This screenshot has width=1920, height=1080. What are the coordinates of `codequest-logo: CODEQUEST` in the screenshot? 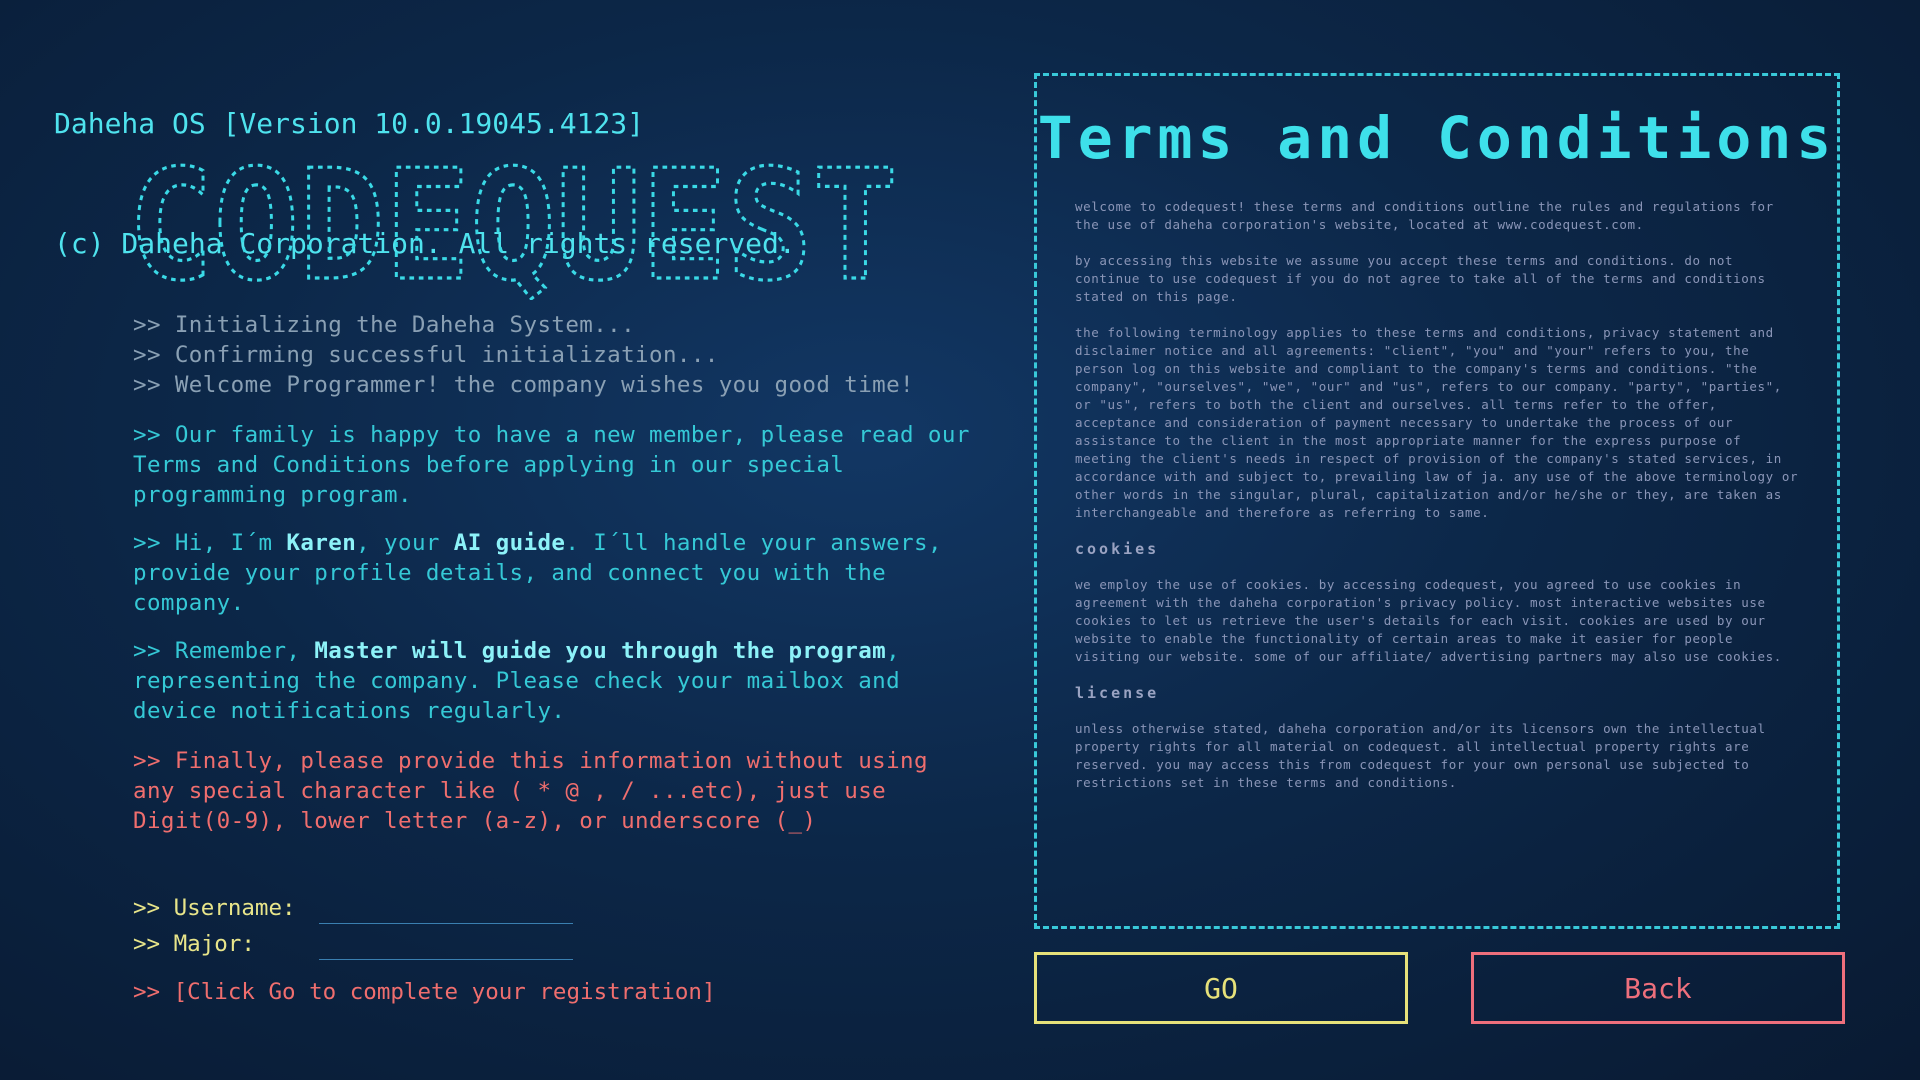 It's located at (514, 225).